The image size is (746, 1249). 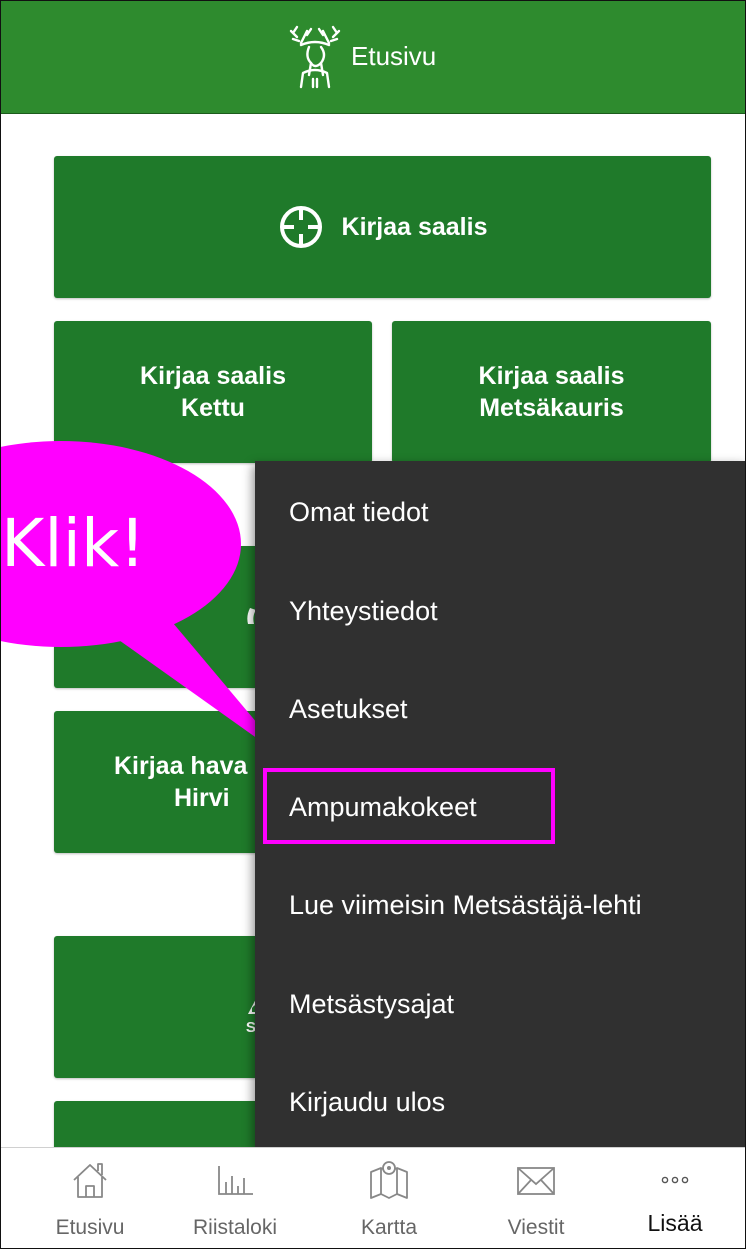 What do you see at coordinates (551, 408) in the screenshot?
I see `tile-label-line2: Metsäkauris` at bounding box center [551, 408].